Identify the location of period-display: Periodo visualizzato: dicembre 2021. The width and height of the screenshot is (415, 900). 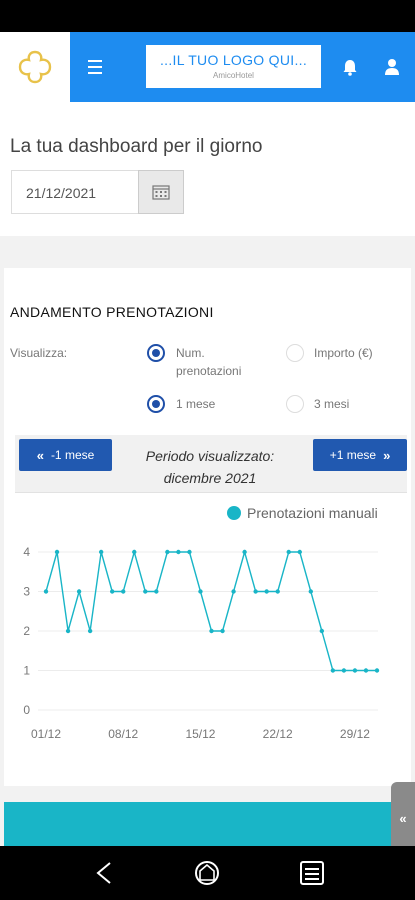
(210, 467).